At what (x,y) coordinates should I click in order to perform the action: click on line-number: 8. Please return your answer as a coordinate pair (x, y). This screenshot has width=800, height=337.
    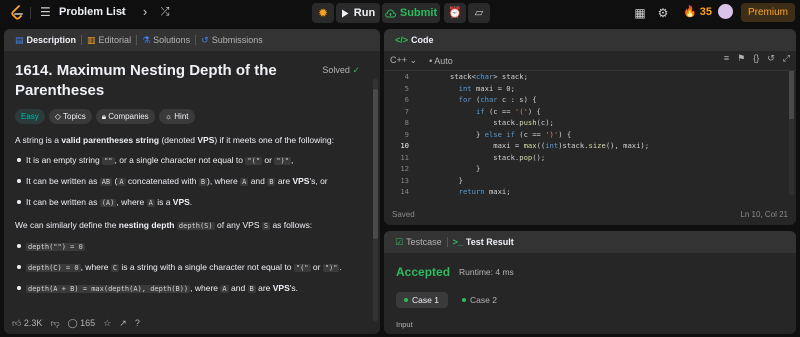
    Looking at the image, I should click on (406, 122).